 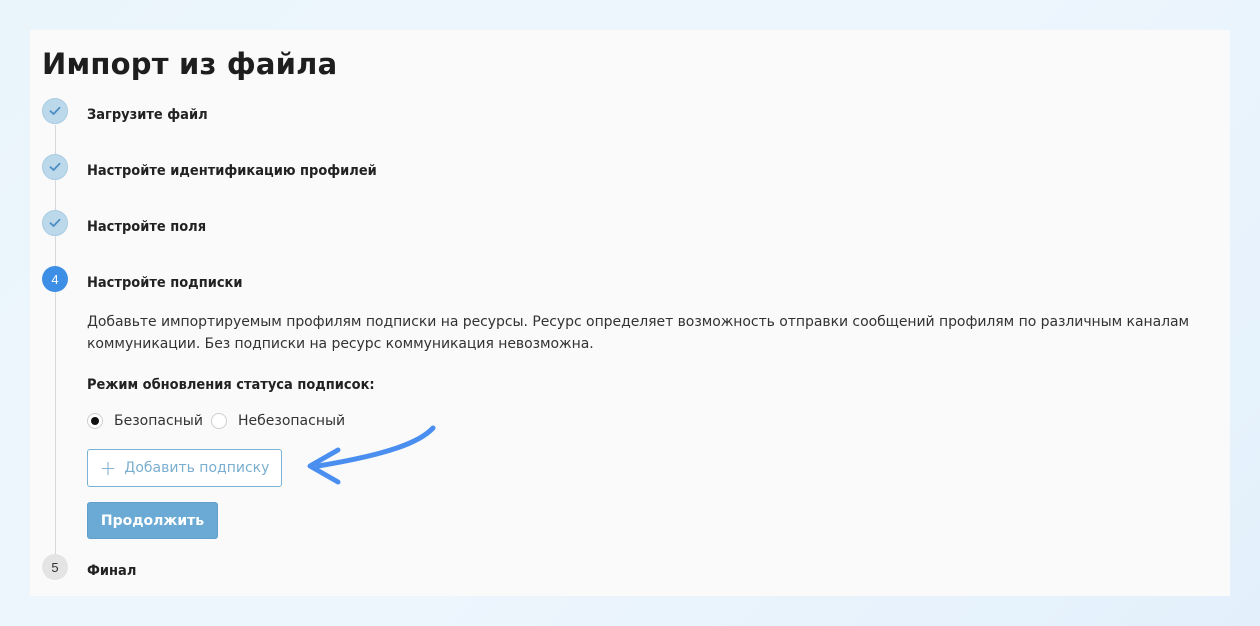 I want to click on continue-button: Продолжить, so click(x=152, y=520).